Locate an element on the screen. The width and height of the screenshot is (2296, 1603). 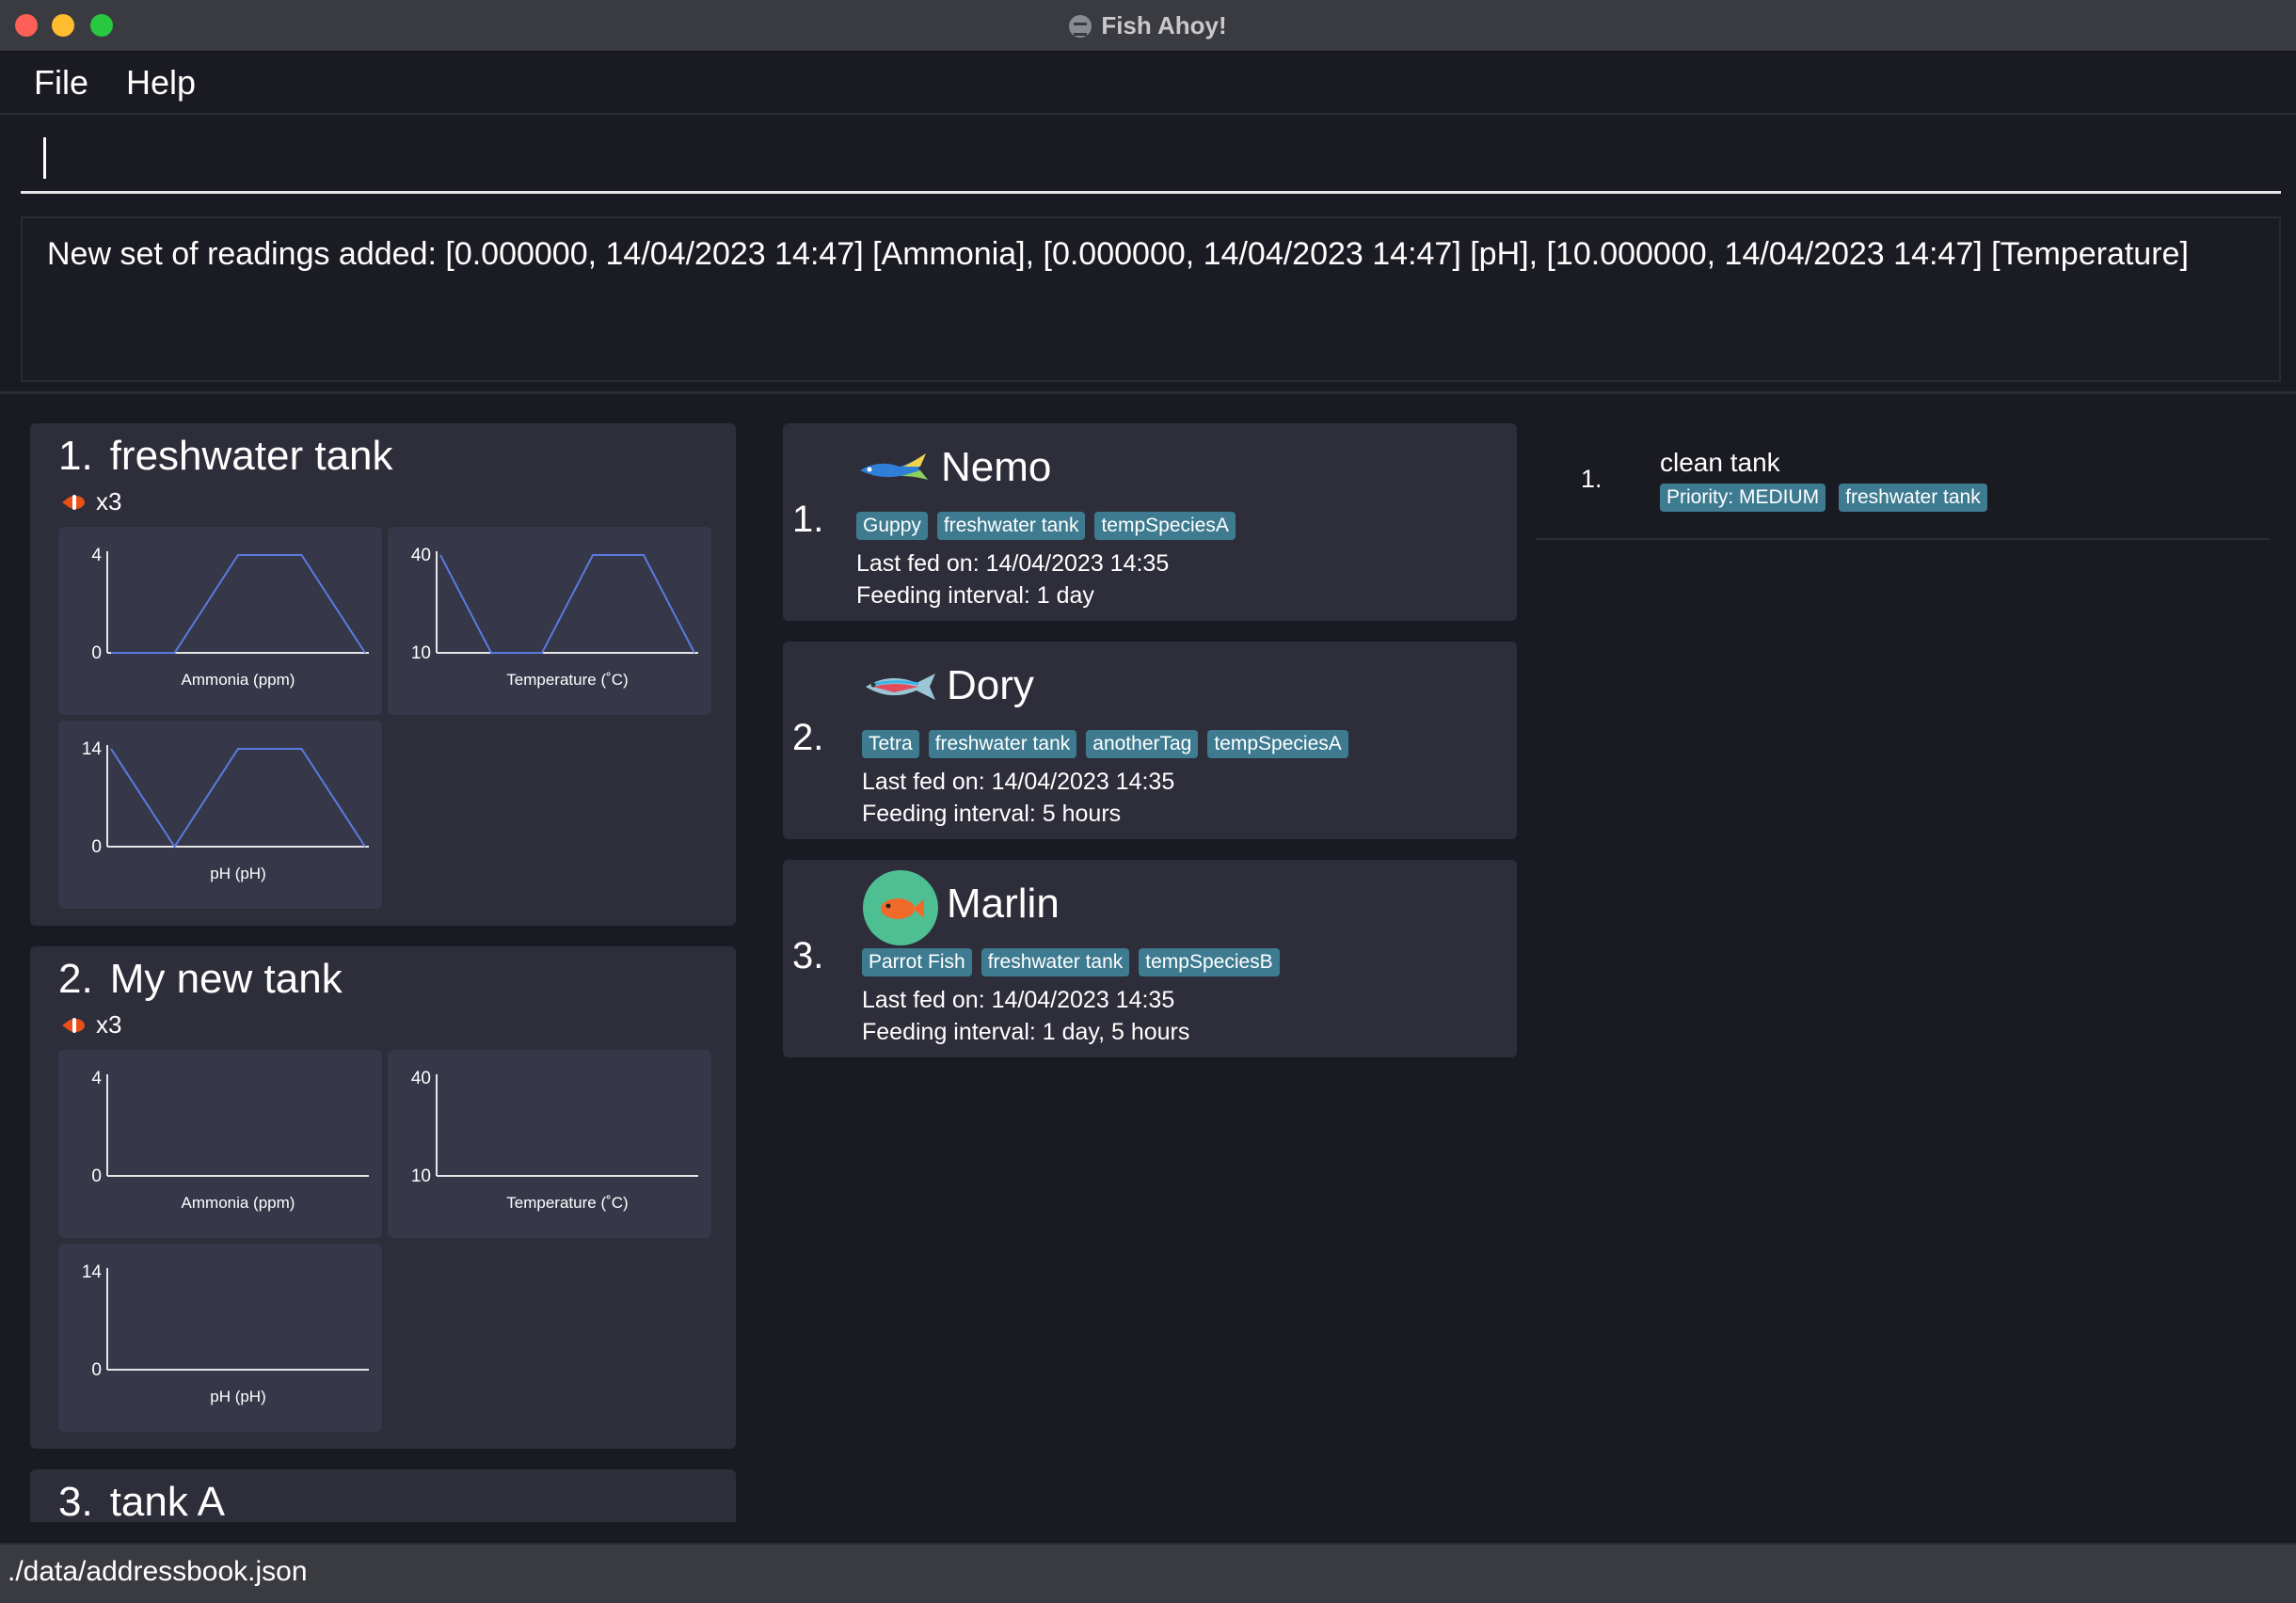
title-bar: Fish Ahoy! is located at coordinates (1148, 26).